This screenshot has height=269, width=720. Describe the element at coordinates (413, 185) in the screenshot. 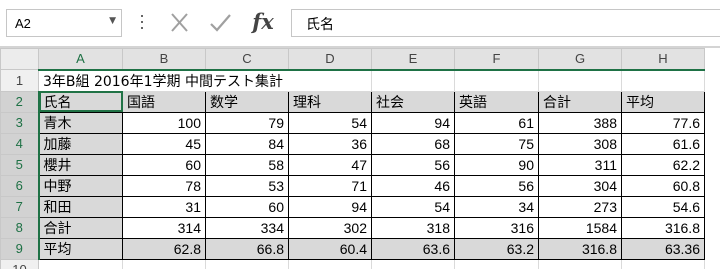

I see `cell: 46` at that location.